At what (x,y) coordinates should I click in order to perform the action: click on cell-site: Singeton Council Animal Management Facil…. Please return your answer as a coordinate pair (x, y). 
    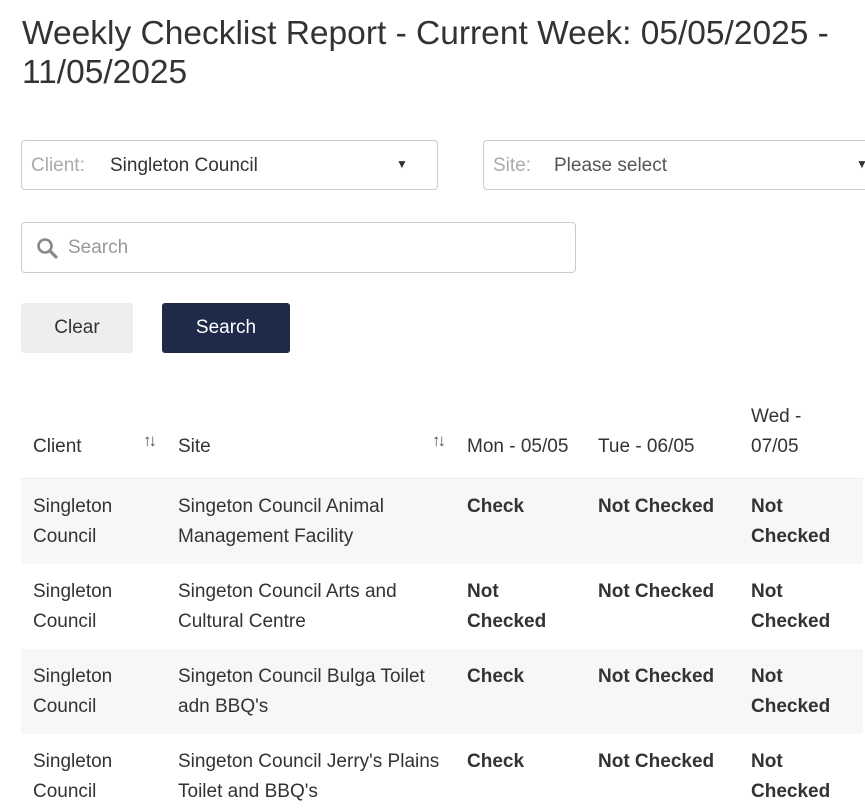
    Looking at the image, I should click on (281, 521).